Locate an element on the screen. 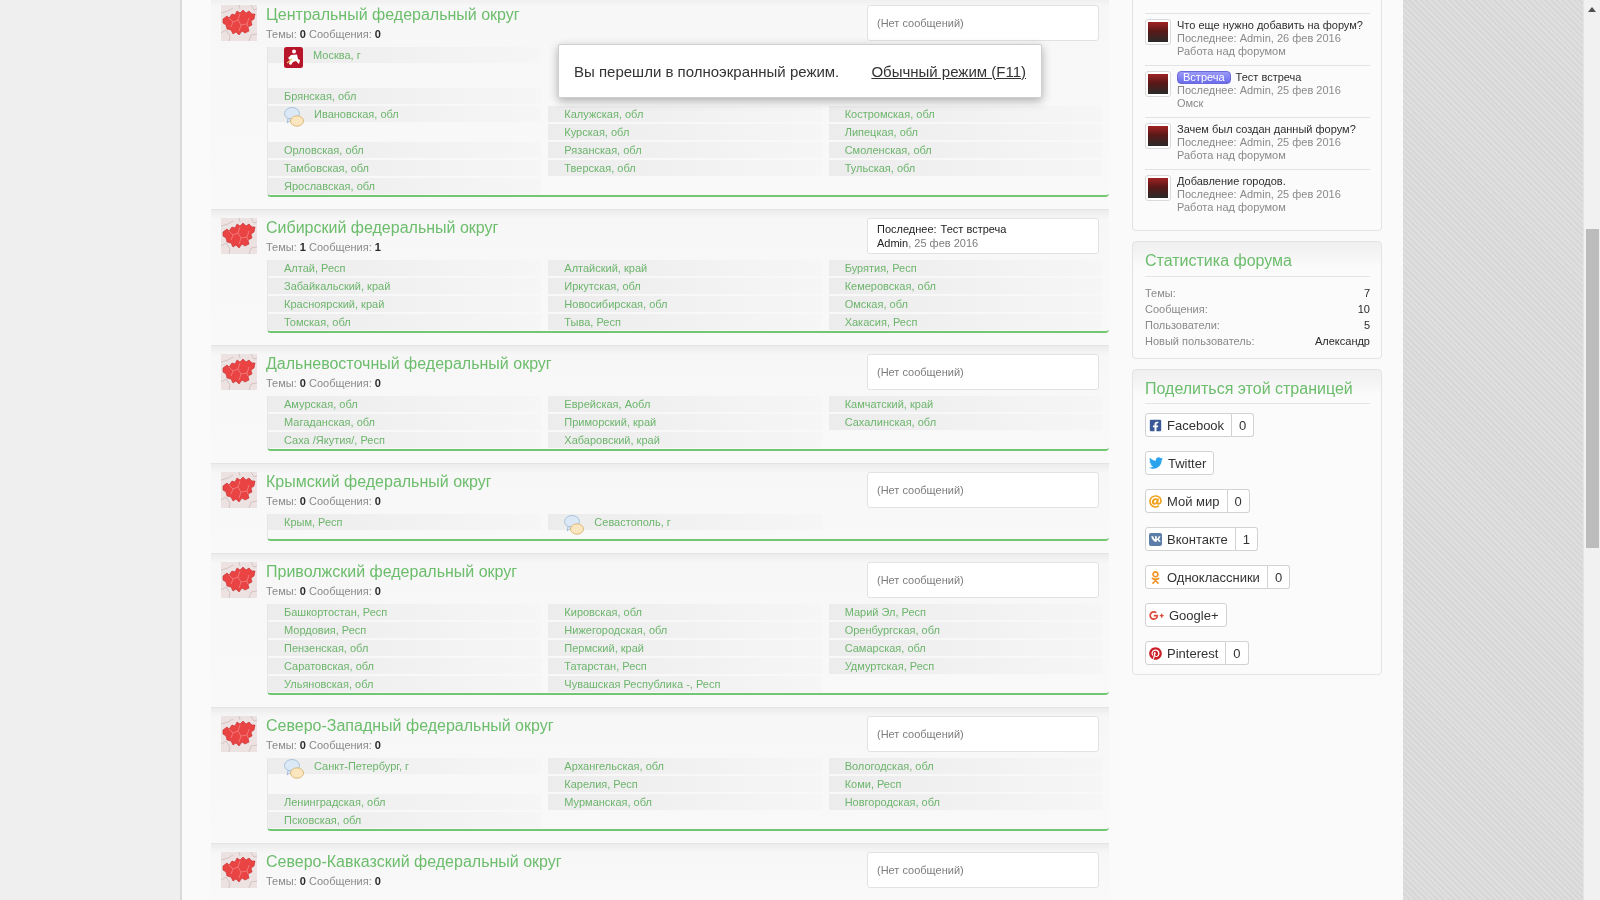 This screenshot has width=1600, height=900. scrollbar-thumb is located at coordinates (1592, 388).